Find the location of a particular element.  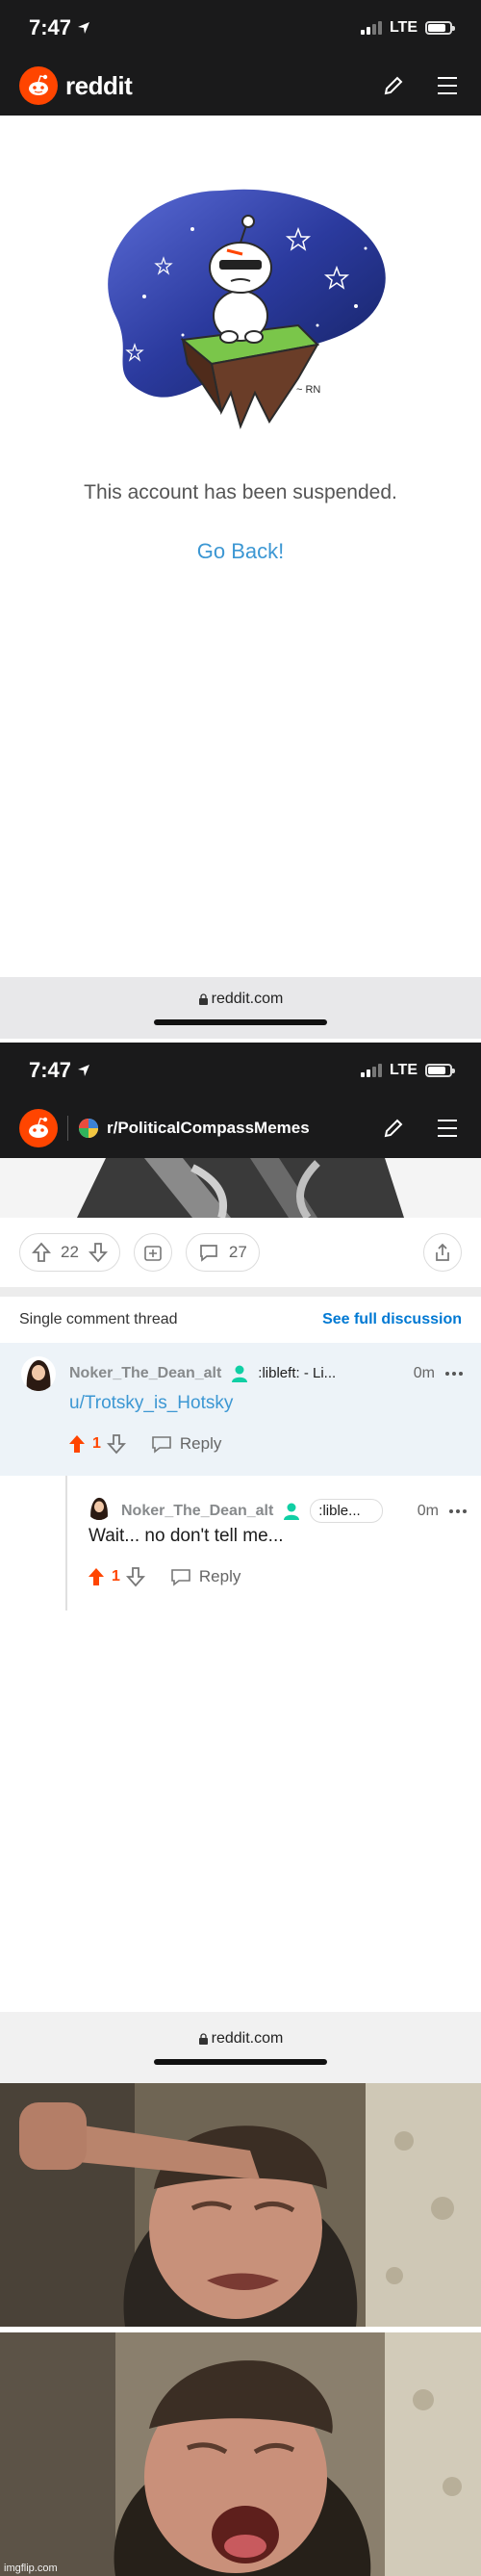

comment-body: u/Trotsky_is_Hotsky is located at coordinates (151, 1404).